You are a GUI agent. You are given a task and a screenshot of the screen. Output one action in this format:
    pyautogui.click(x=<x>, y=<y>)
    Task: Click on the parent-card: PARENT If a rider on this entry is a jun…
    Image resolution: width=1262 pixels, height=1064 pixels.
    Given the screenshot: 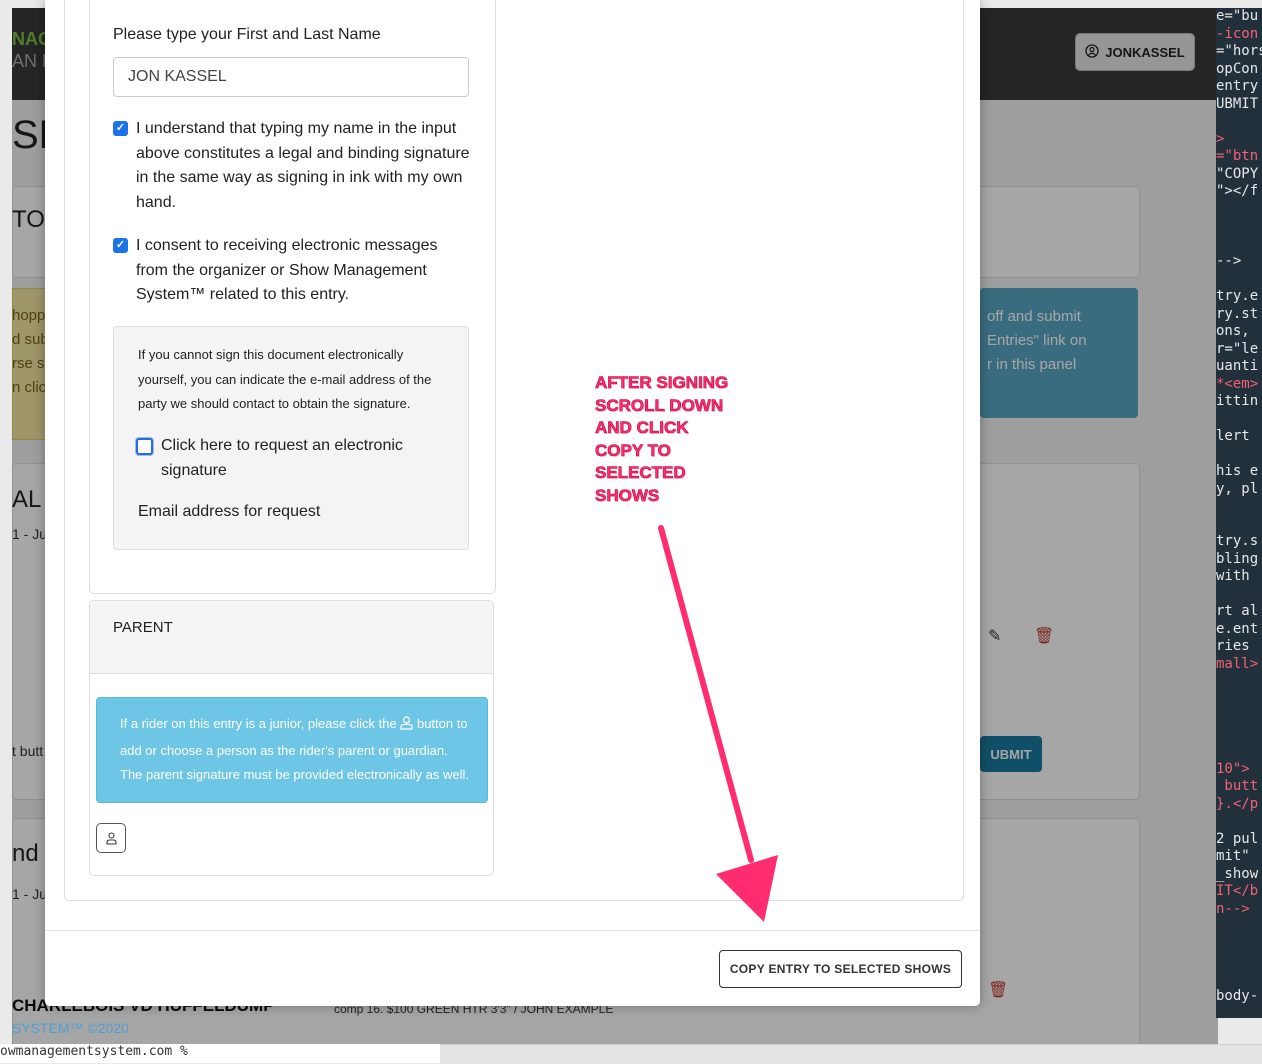 What is the action you would take?
    pyautogui.click(x=291, y=738)
    